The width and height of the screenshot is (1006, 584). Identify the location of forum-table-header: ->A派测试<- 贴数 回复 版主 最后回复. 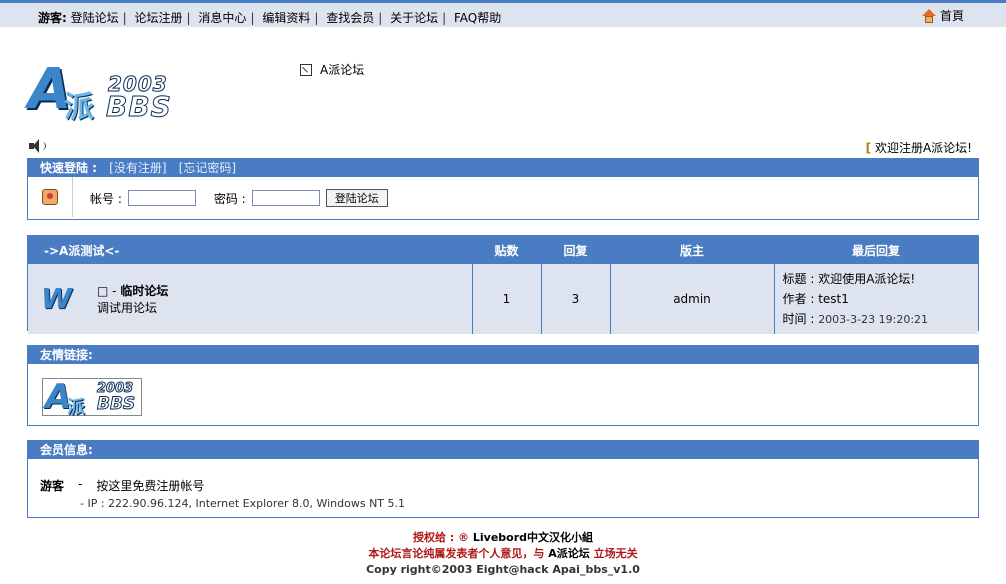
(503, 250).